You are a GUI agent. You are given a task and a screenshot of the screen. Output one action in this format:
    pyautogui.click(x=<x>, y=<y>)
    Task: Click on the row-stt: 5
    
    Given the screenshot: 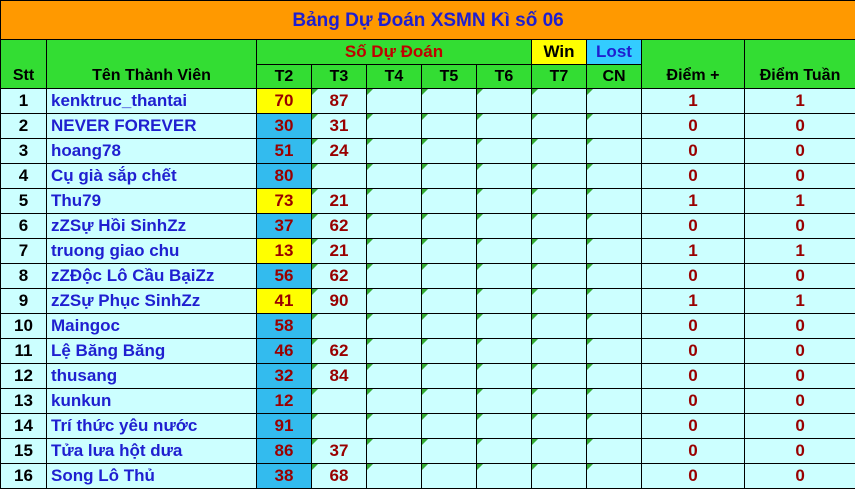 What is the action you would take?
    pyautogui.click(x=24, y=201)
    